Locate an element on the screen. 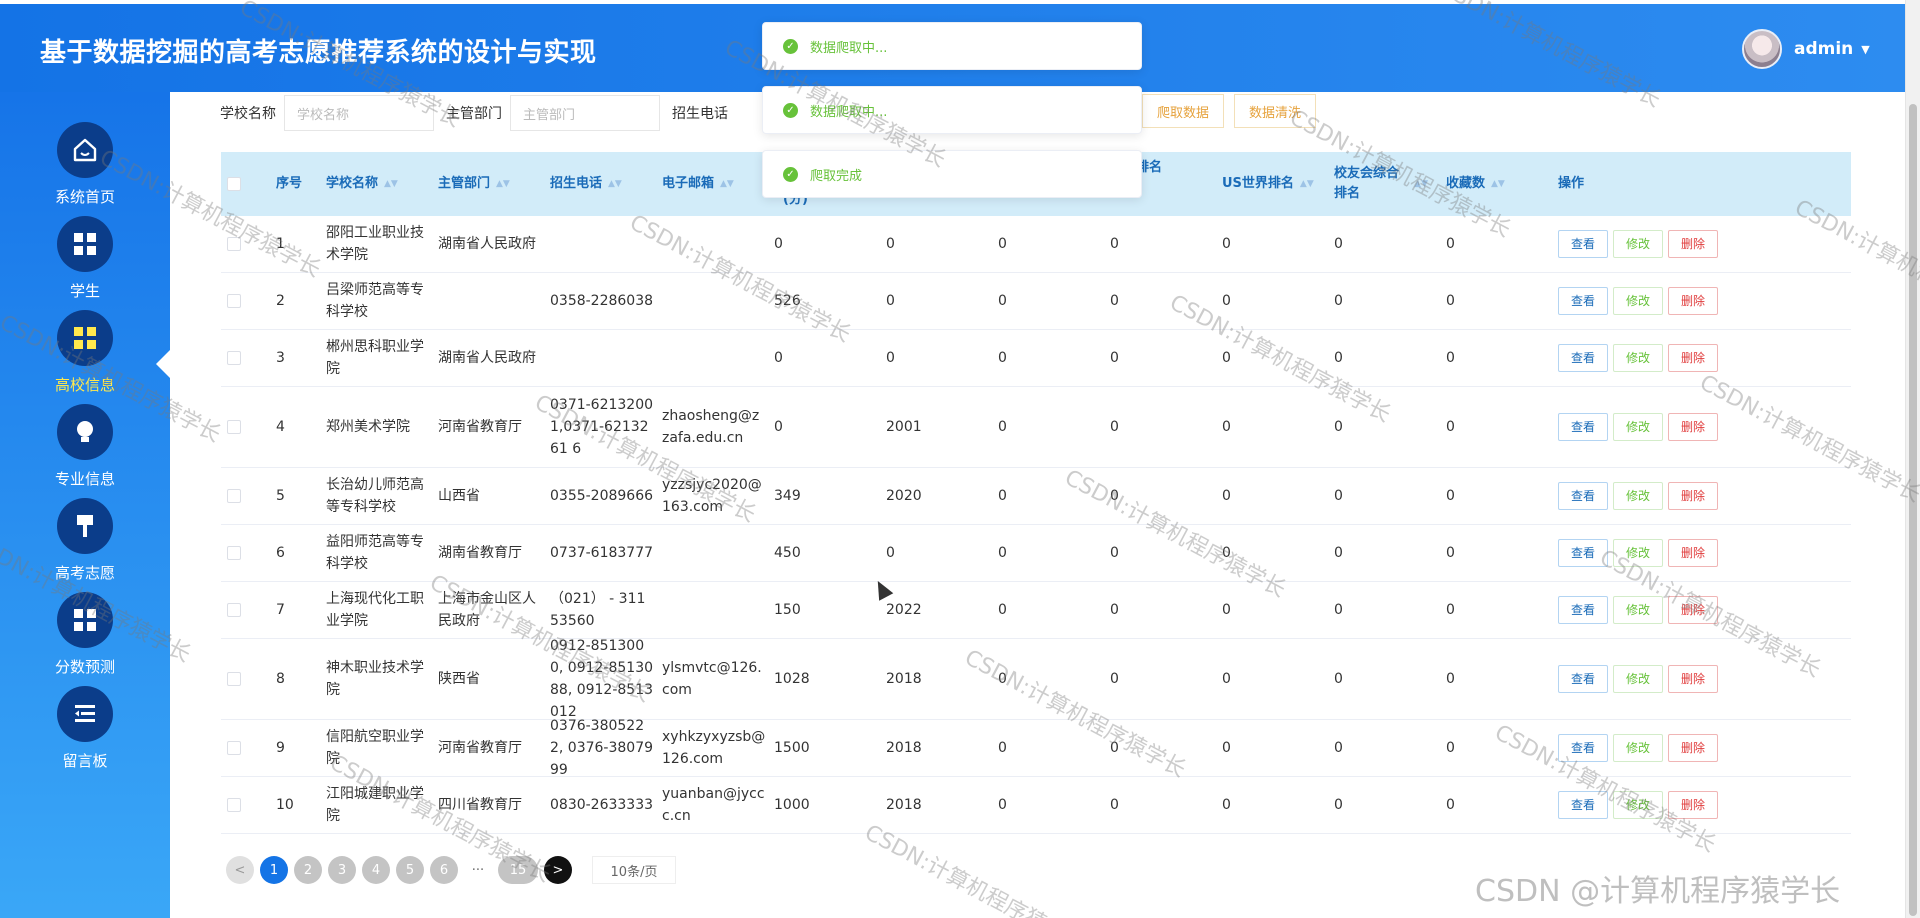 The image size is (1920, 918). cell-c11: 0 is located at coordinates (1338, 610).